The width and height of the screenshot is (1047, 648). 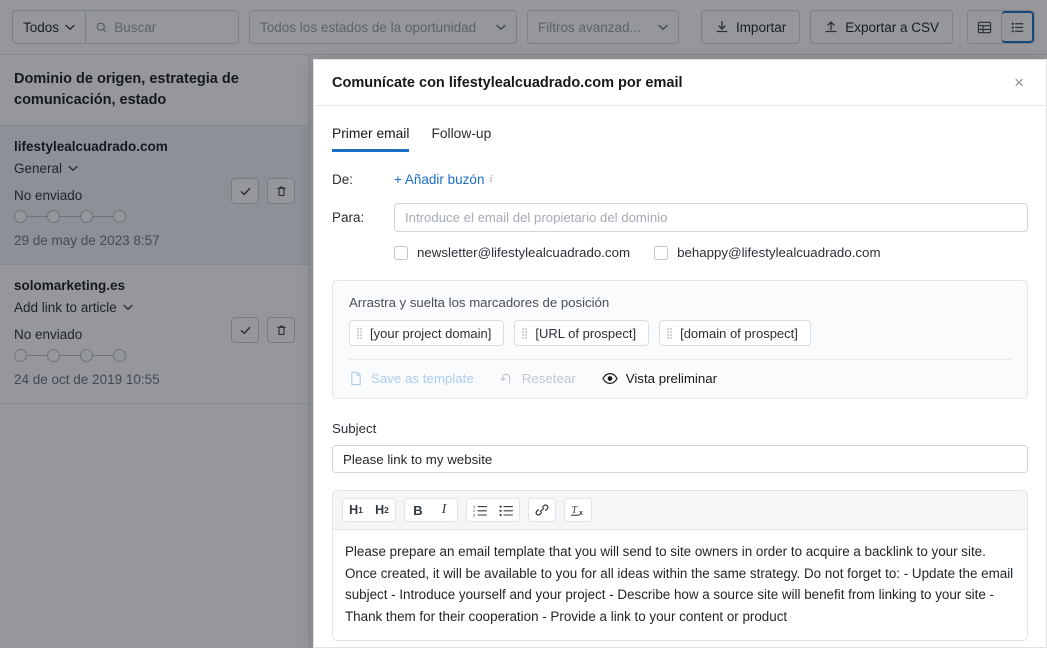 I want to click on to-row: Para:, so click(x=680, y=217).